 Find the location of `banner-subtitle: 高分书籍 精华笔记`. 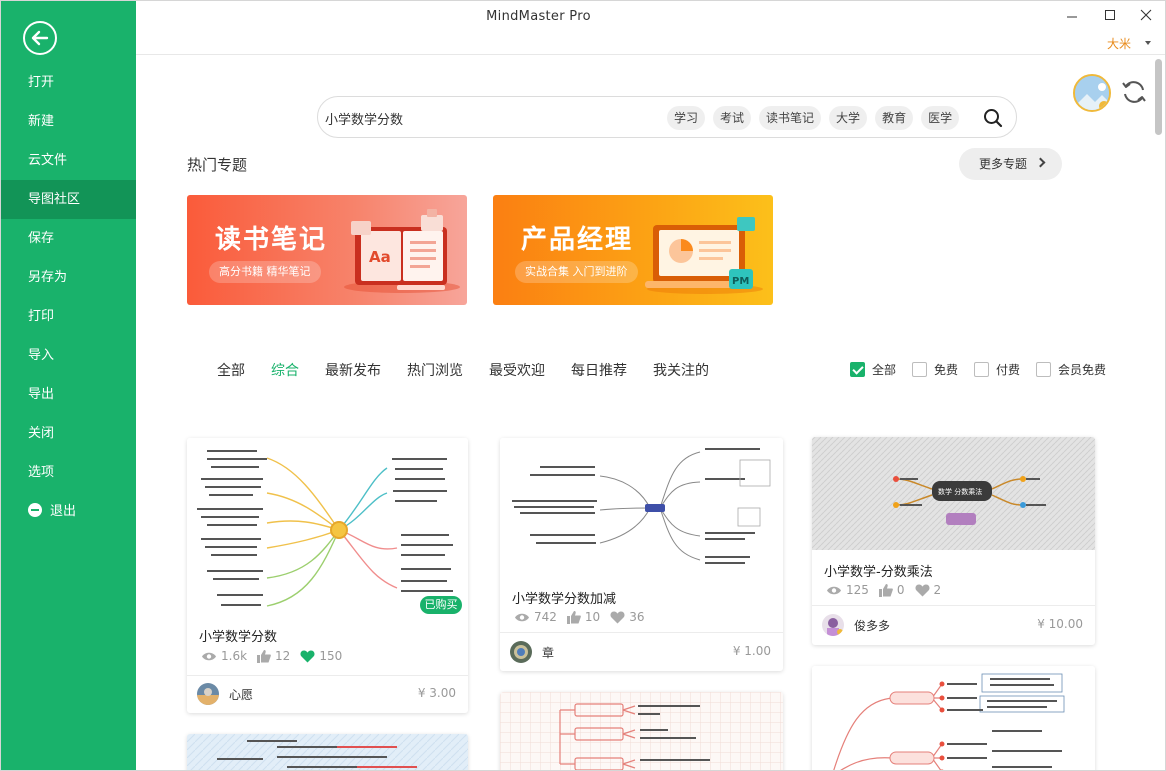

banner-subtitle: 高分书籍 精华笔记 is located at coordinates (265, 272).